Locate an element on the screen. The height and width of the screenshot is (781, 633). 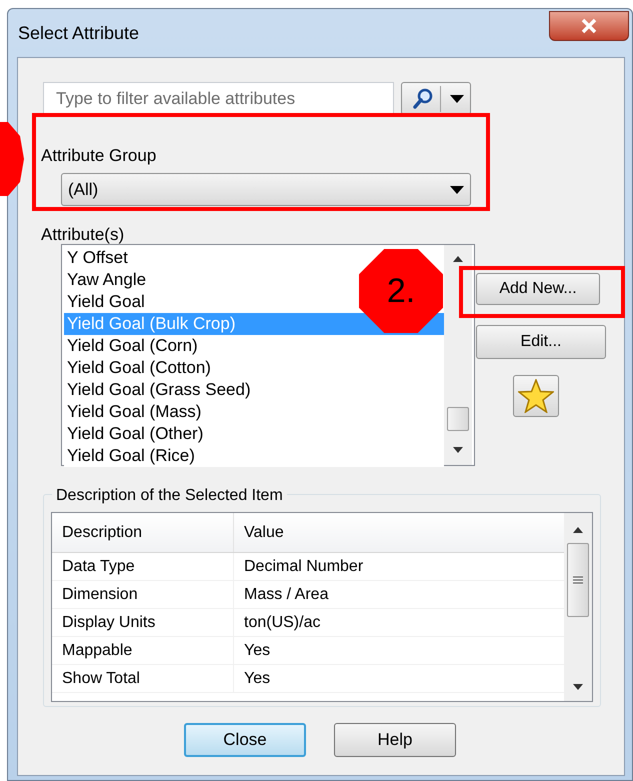
attribute-list-item: Yield Goal (Rice) is located at coordinates (131, 456).